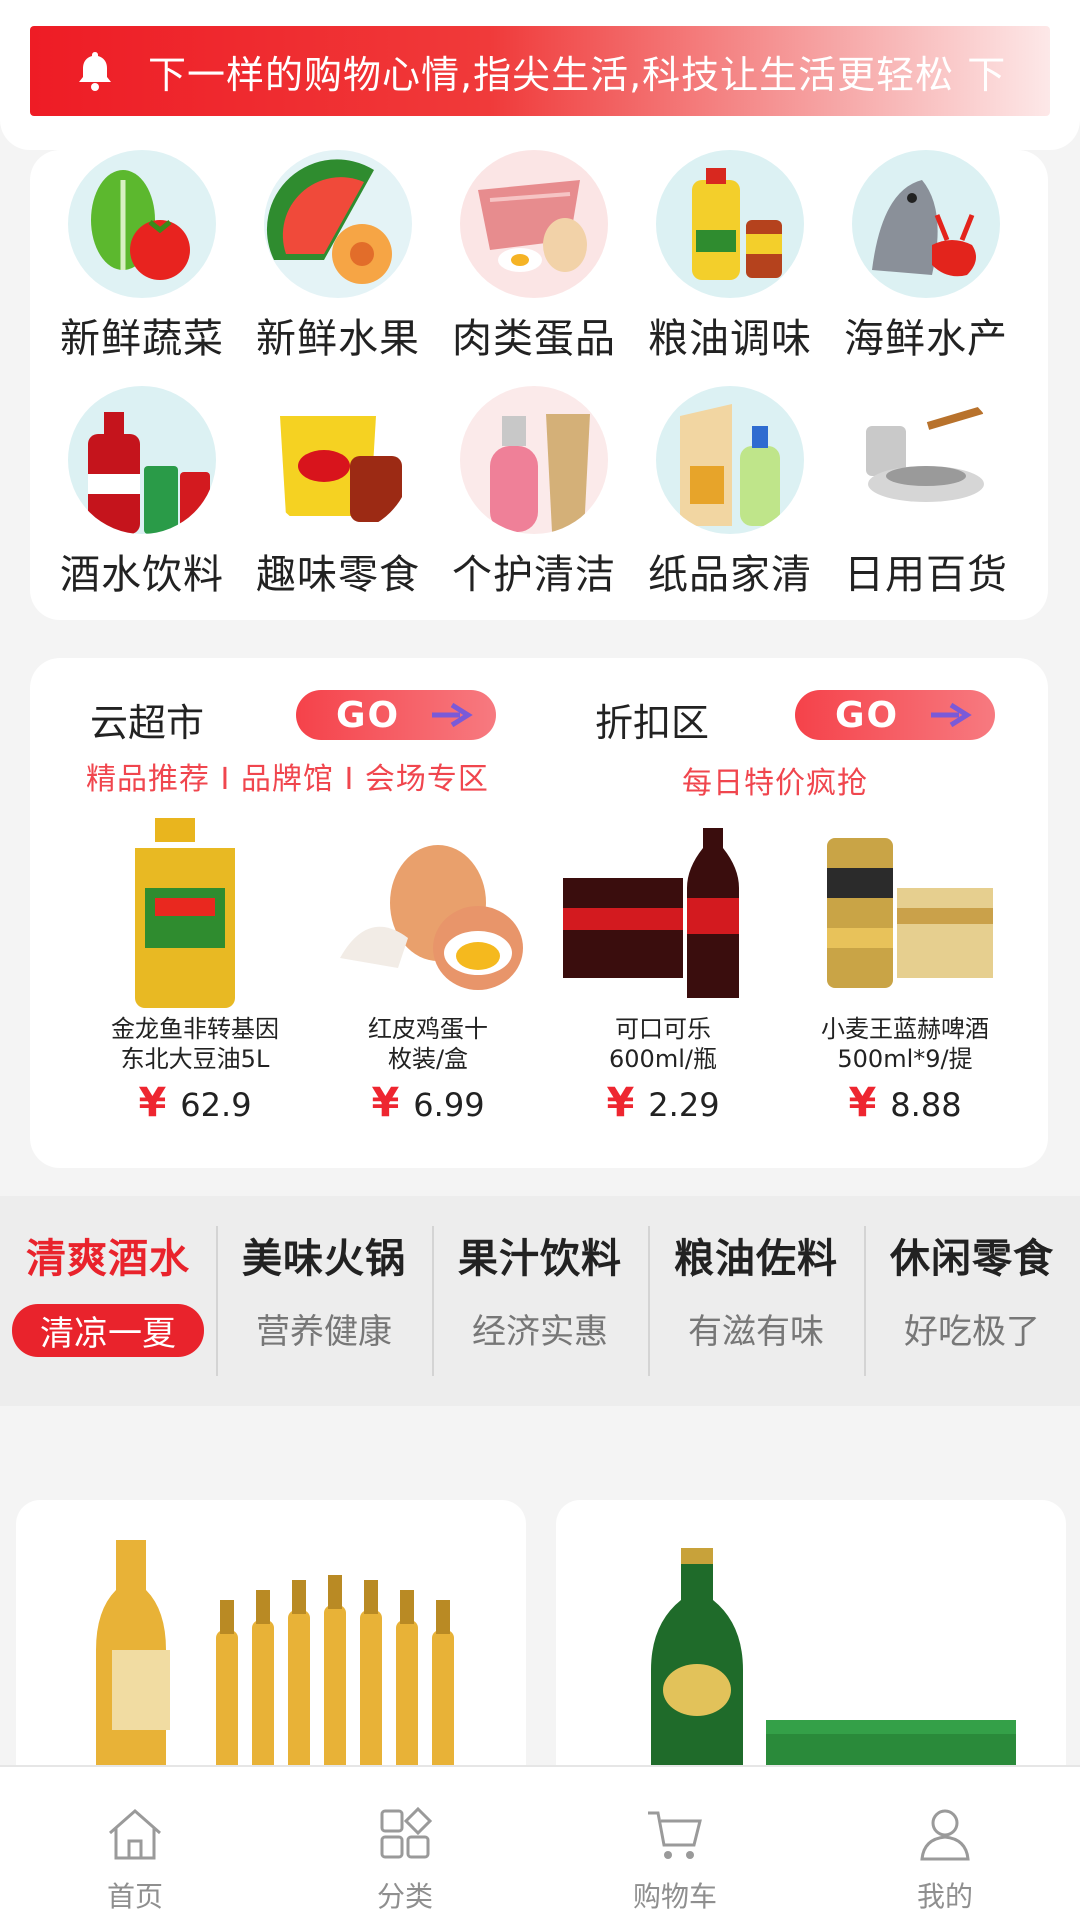  I want to click on tab-grain-seasoning: 粮油佐料 有滋有味, so click(756, 1301).